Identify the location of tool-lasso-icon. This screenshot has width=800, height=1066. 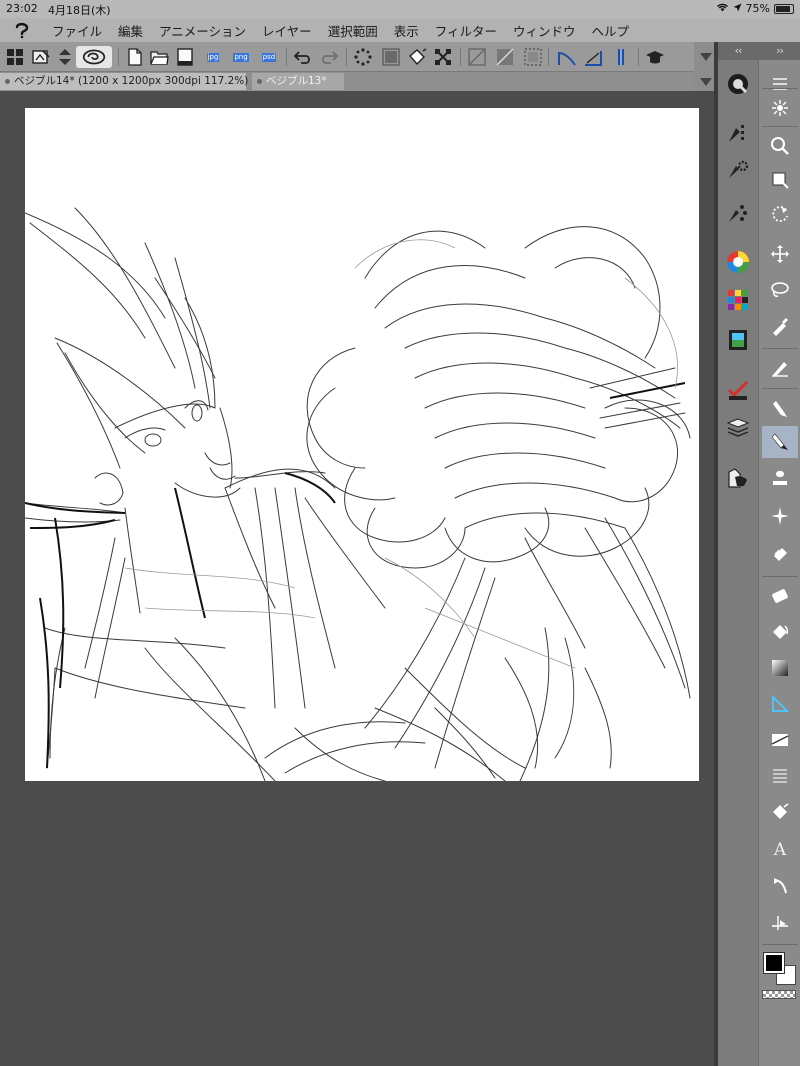
(780, 290).